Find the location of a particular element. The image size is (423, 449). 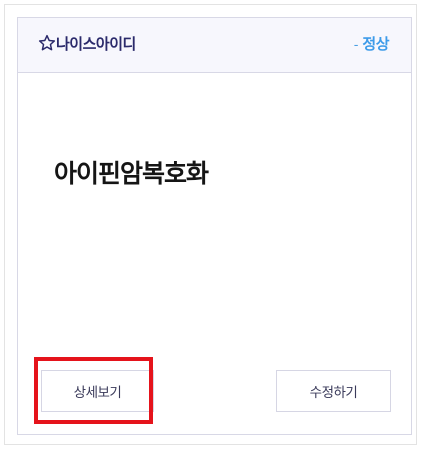

card-title: 나이스아이디 is located at coordinates (96, 44).